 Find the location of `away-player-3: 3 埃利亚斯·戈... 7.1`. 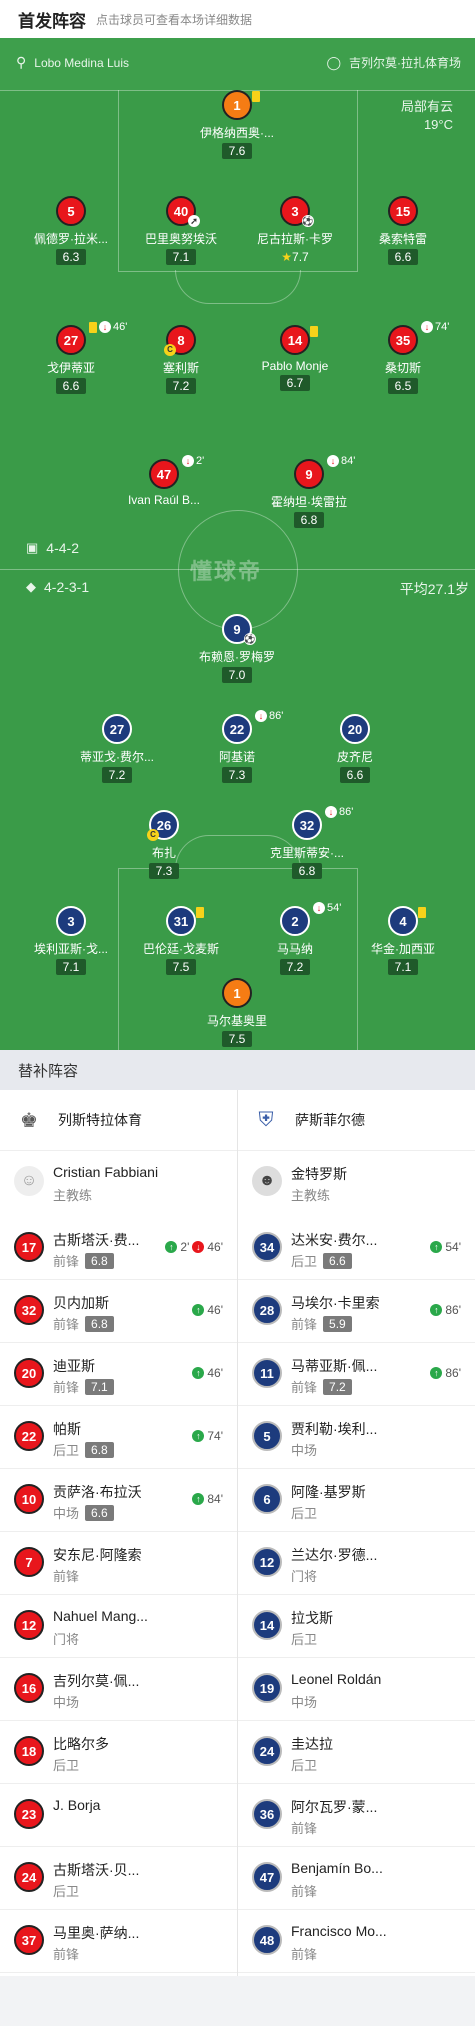

away-player-3: 3 埃利亚斯·戈... 7.1 is located at coordinates (71, 941).